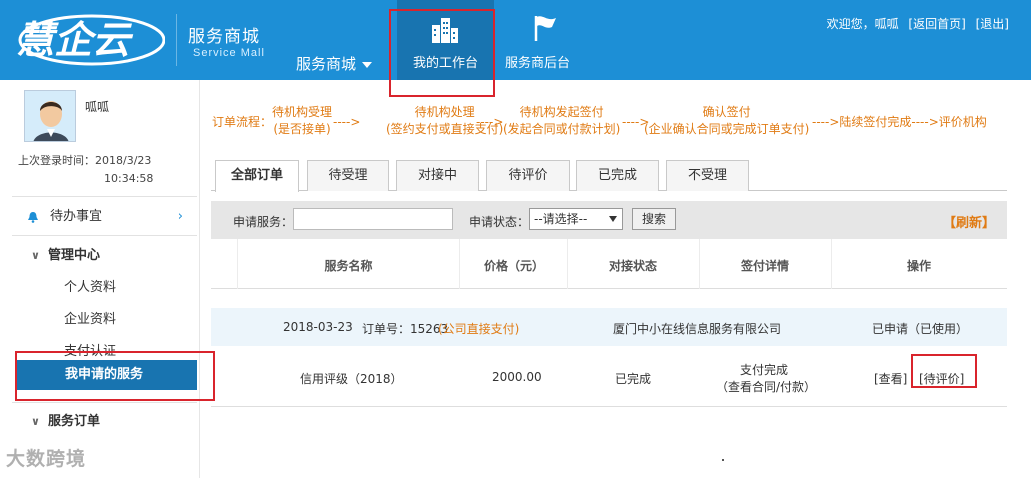  I want to click on watermark: 大数跨境, so click(46, 459).